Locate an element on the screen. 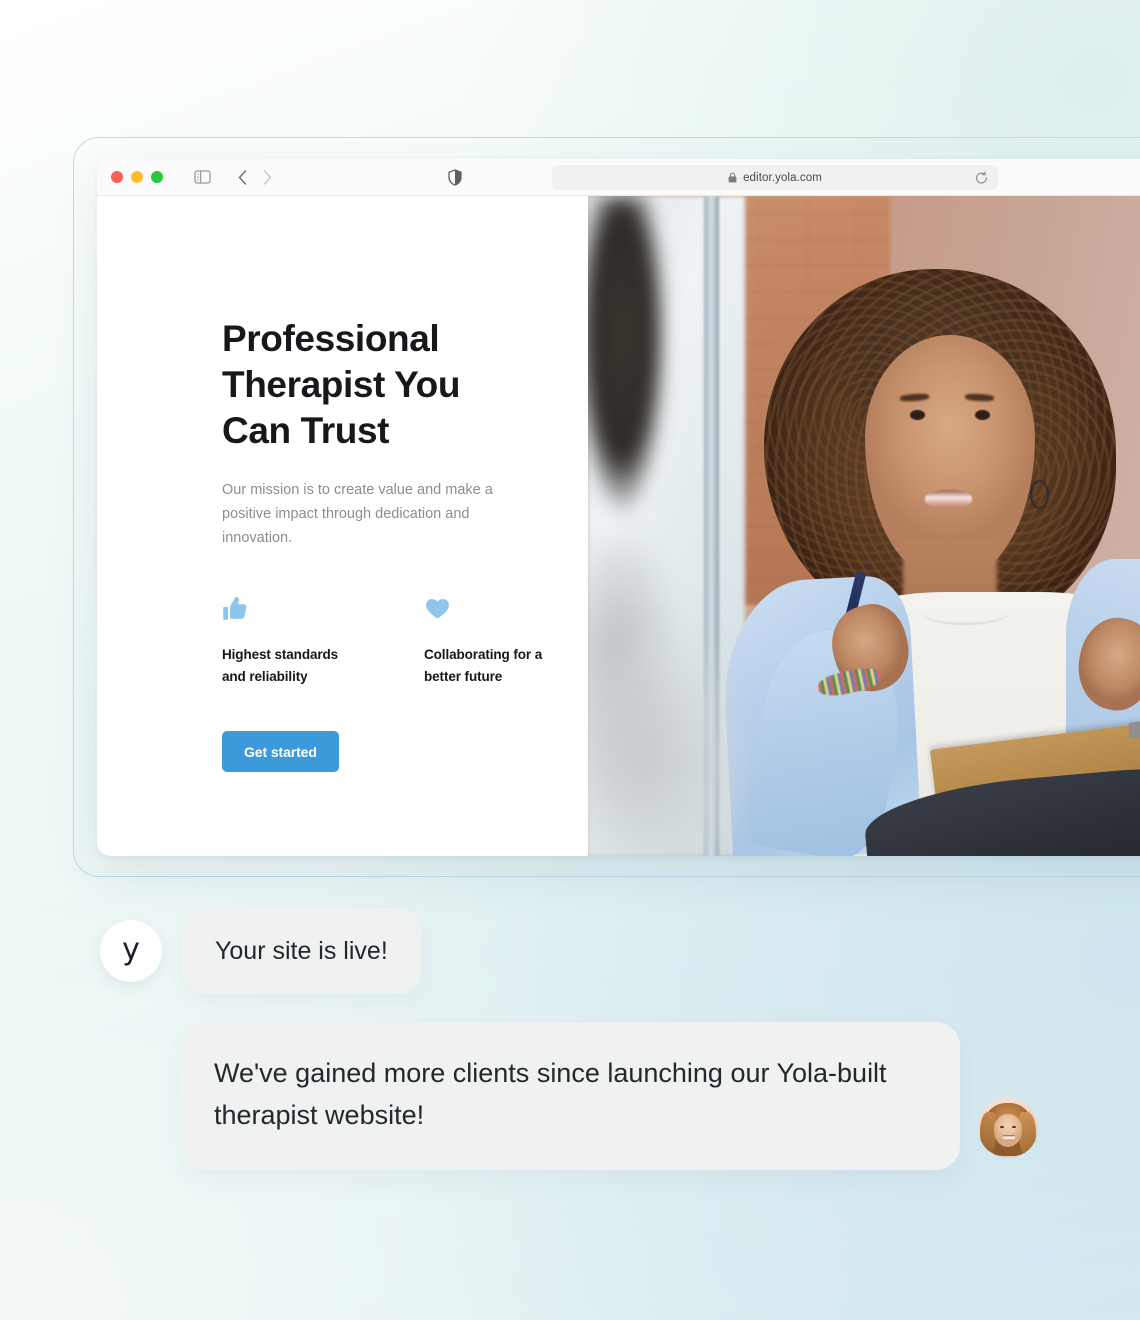  address-bar: editor.yola.com is located at coordinates (775, 177).